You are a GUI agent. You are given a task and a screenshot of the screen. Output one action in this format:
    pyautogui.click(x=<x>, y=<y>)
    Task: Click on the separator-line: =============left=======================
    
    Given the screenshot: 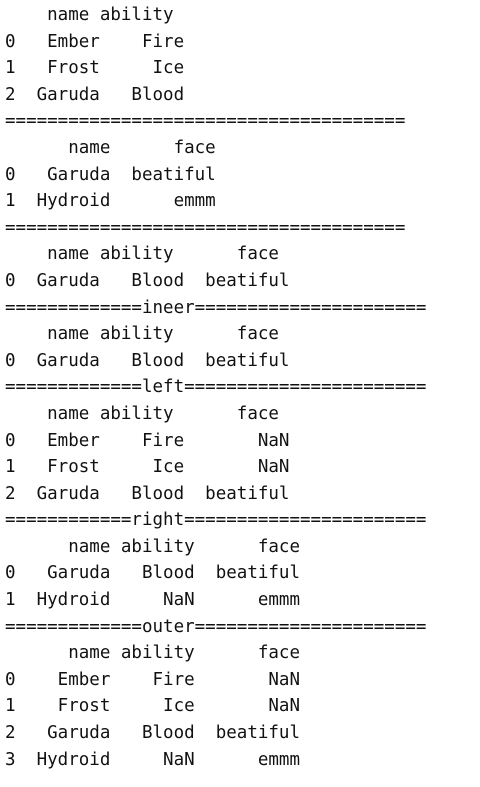 What is the action you would take?
    pyautogui.click(x=216, y=387)
    